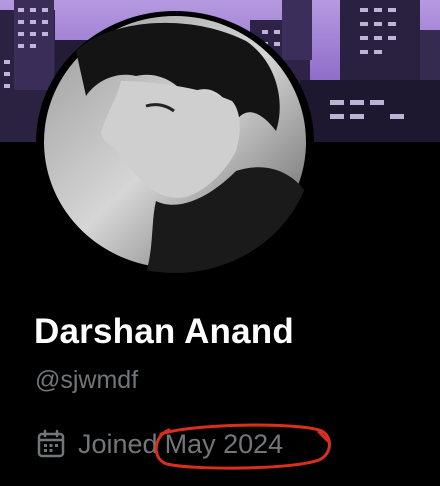 This screenshot has width=440, height=486. I want to click on calendar-icon, so click(51, 443).